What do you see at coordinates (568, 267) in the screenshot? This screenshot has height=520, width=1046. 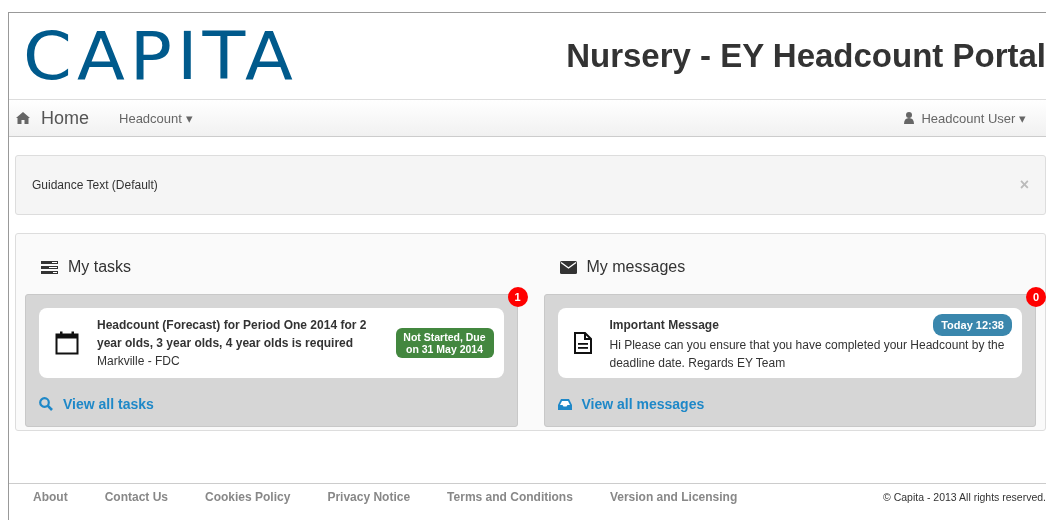 I see `envelope-icon` at bounding box center [568, 267].